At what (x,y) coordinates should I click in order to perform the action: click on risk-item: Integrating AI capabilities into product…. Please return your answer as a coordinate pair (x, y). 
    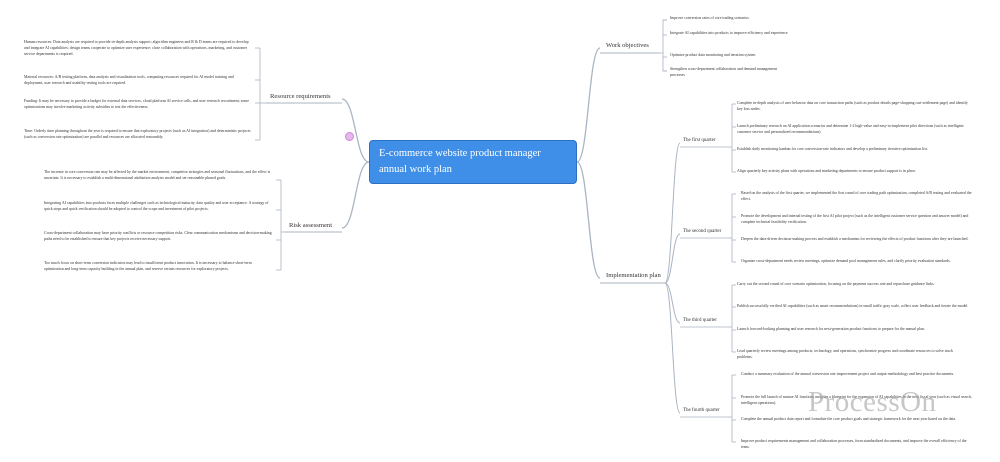
    Looking at the image, I should click on (158, 206).